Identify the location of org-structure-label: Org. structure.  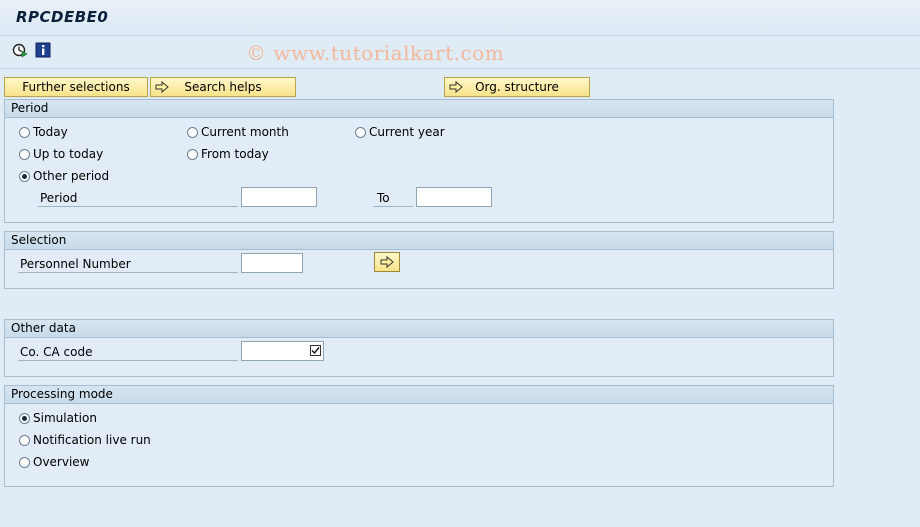
(517, 87).